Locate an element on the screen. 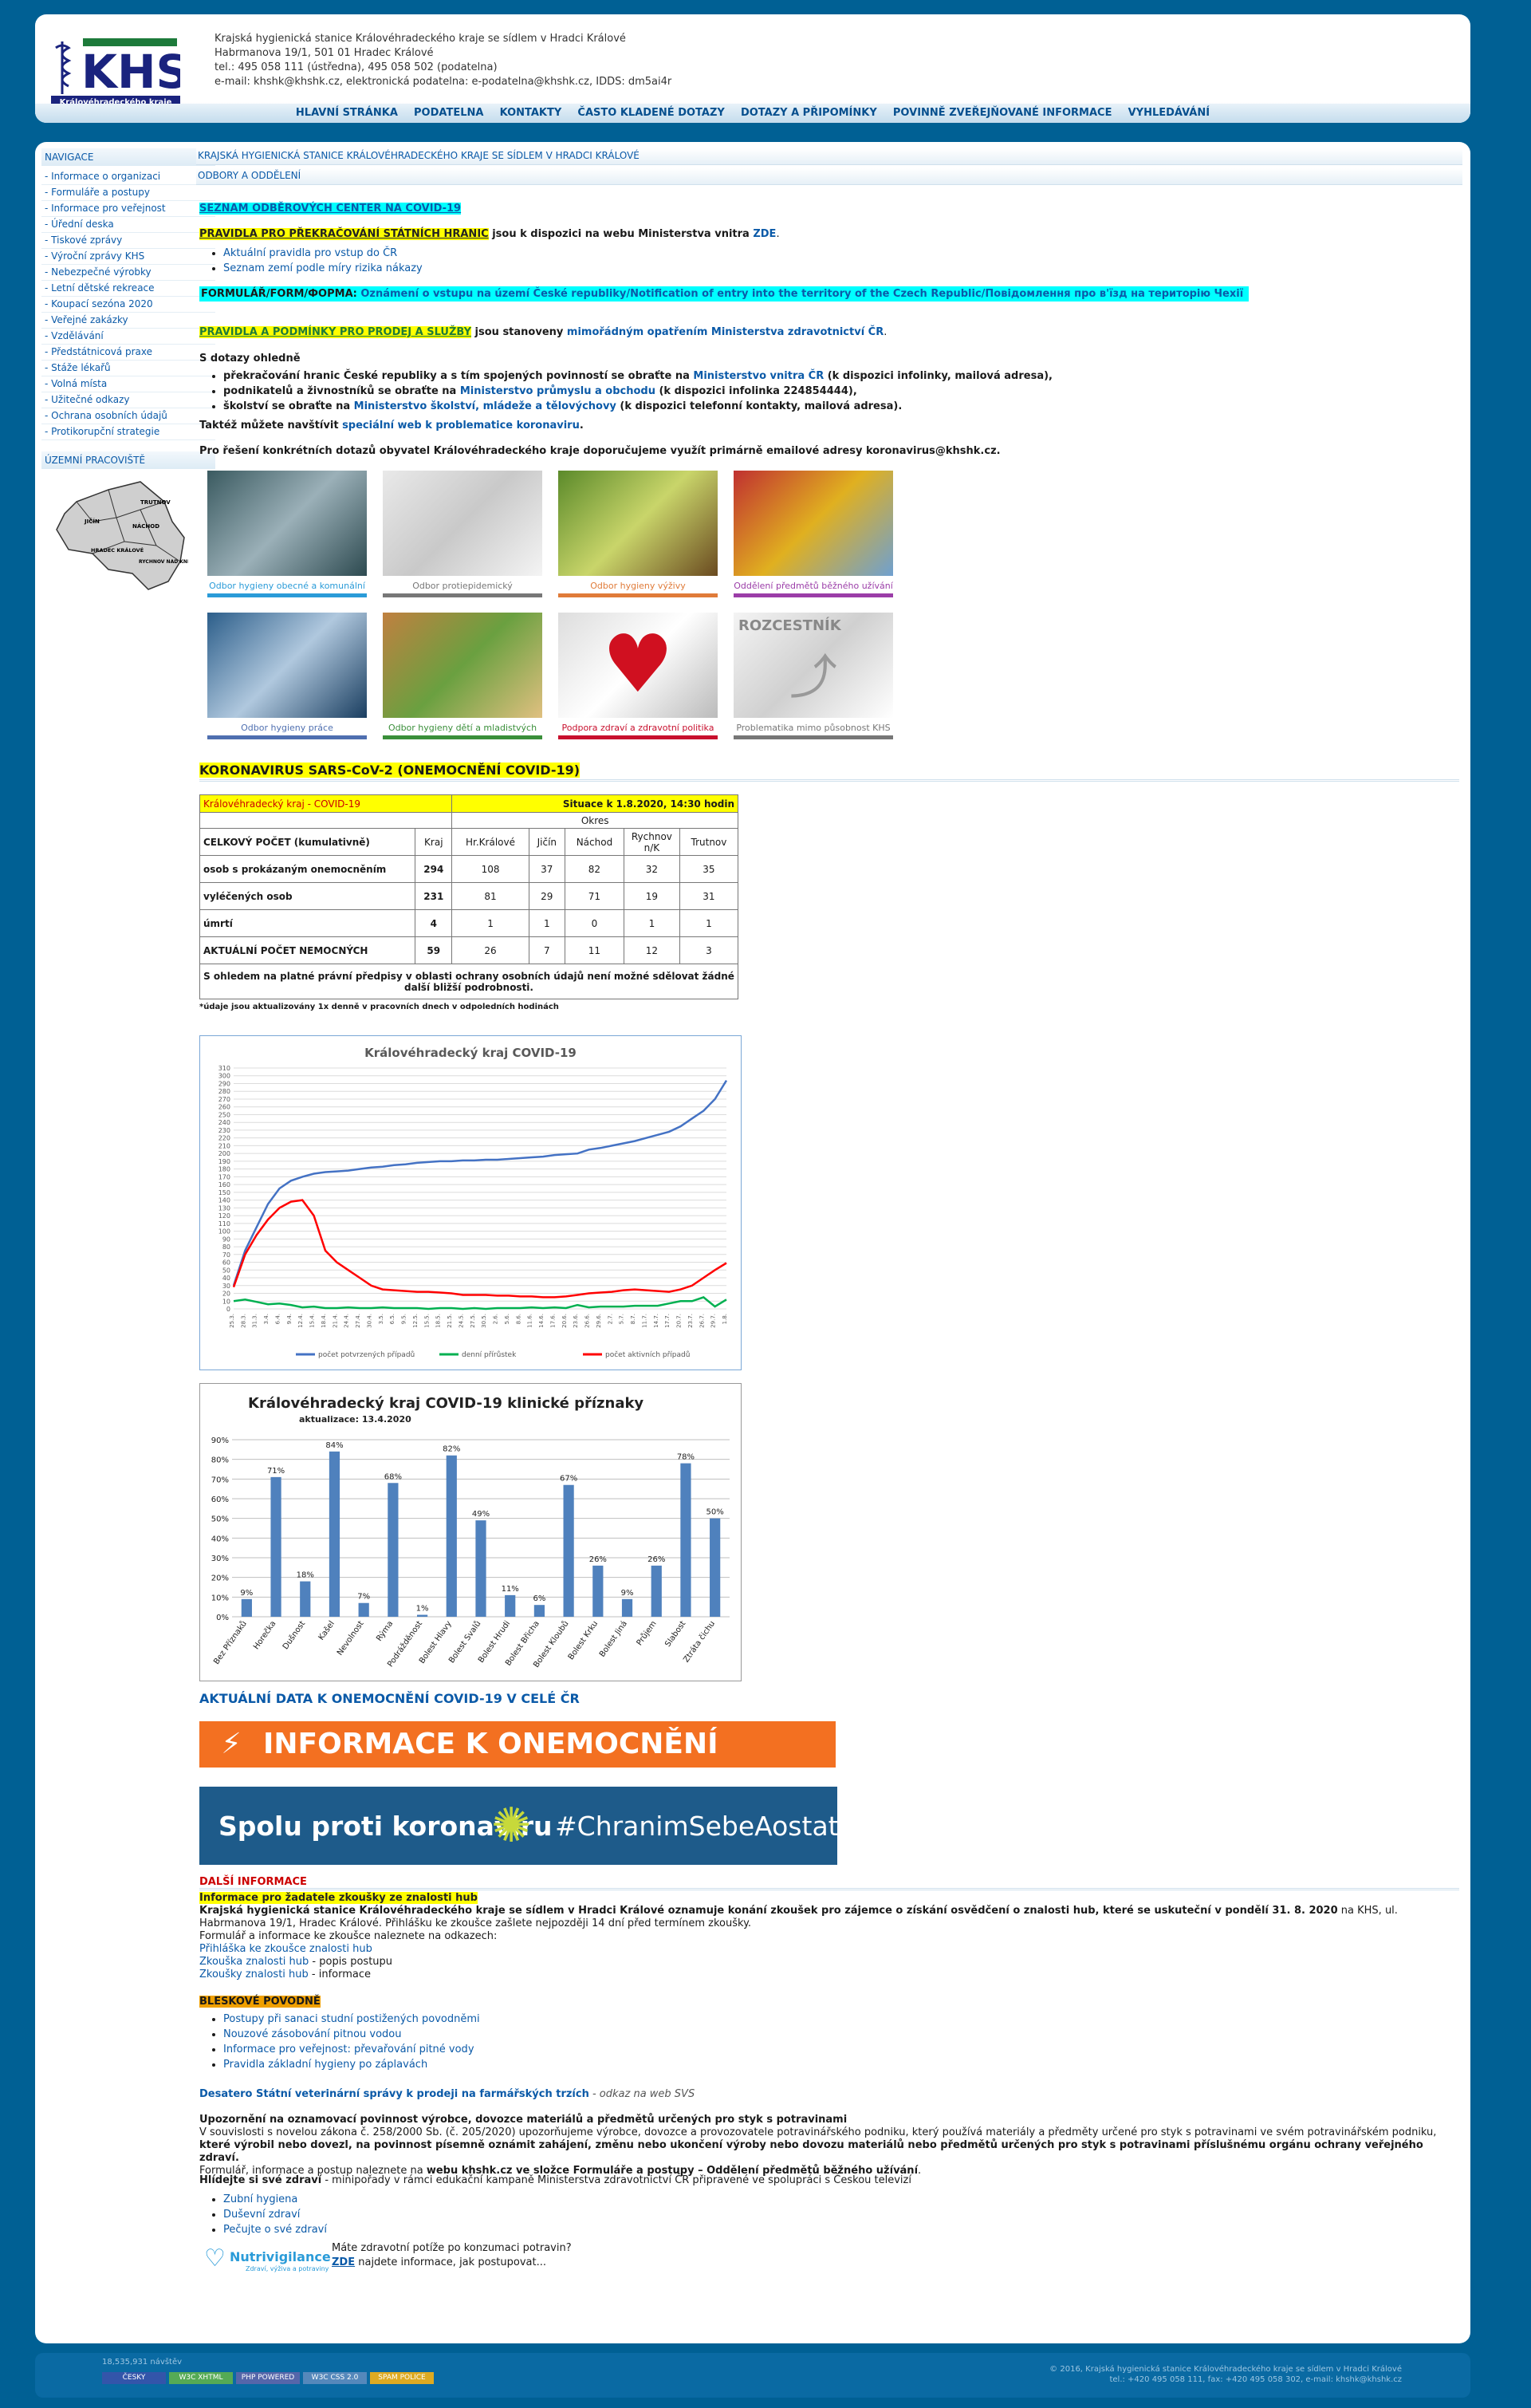 Image resolution: width=1531 pixels, height=2408 pixels. footer-badge: W3C CSS 2.0 is located at coordinates (335, 2378).